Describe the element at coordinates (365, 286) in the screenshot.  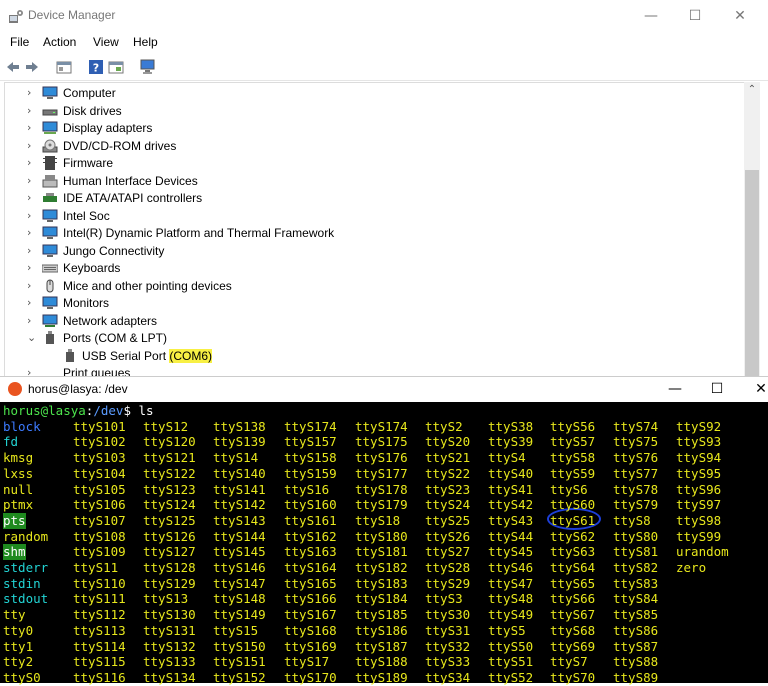
I see `tree-item-mice: › Mice and other pointing devices` at that location.